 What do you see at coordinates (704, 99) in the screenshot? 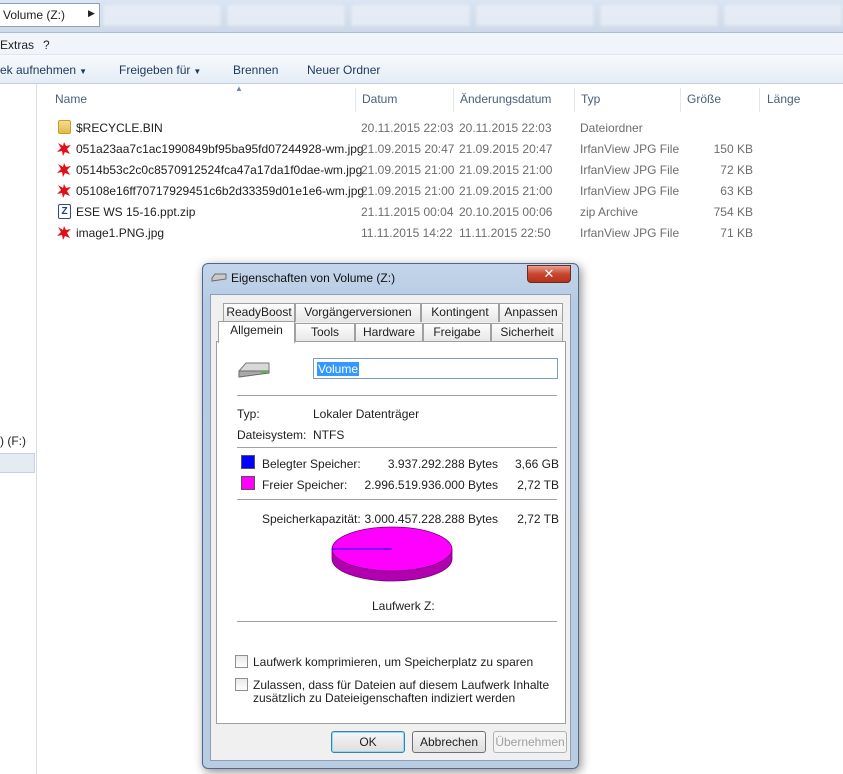
I see `column-size: Größe` at bounding box center [704, 99].